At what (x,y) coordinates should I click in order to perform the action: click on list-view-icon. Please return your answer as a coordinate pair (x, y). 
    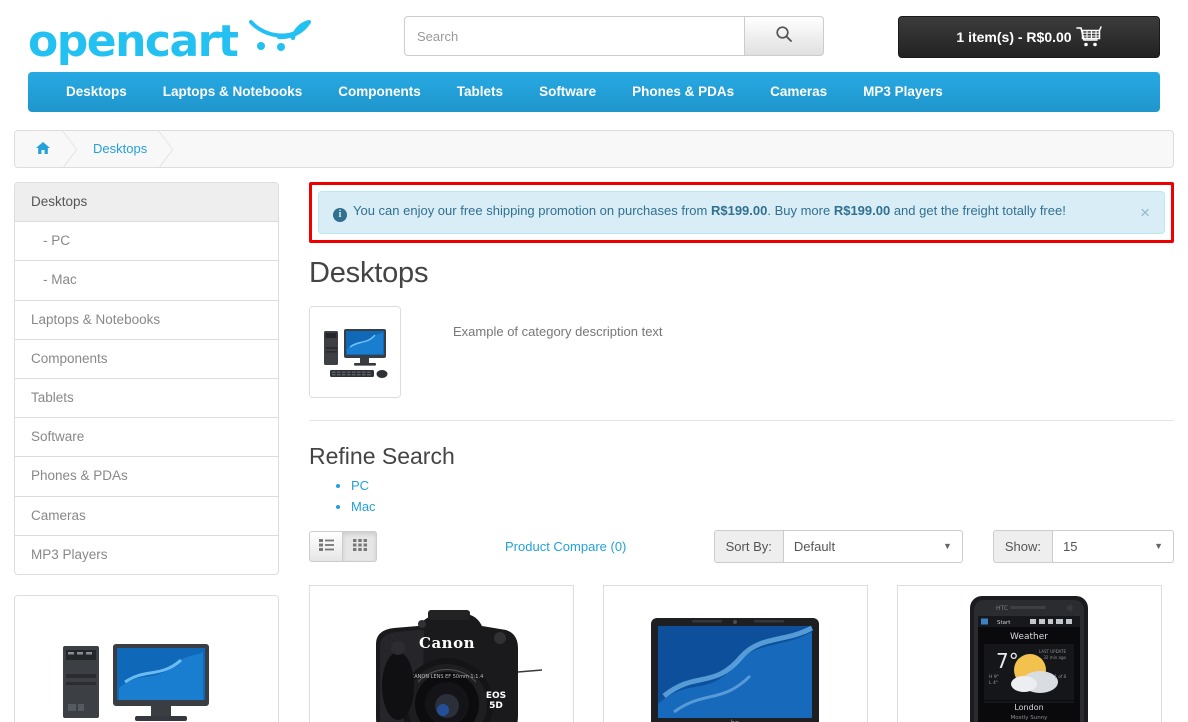
    Looking at the image, I should click on (326, 547).